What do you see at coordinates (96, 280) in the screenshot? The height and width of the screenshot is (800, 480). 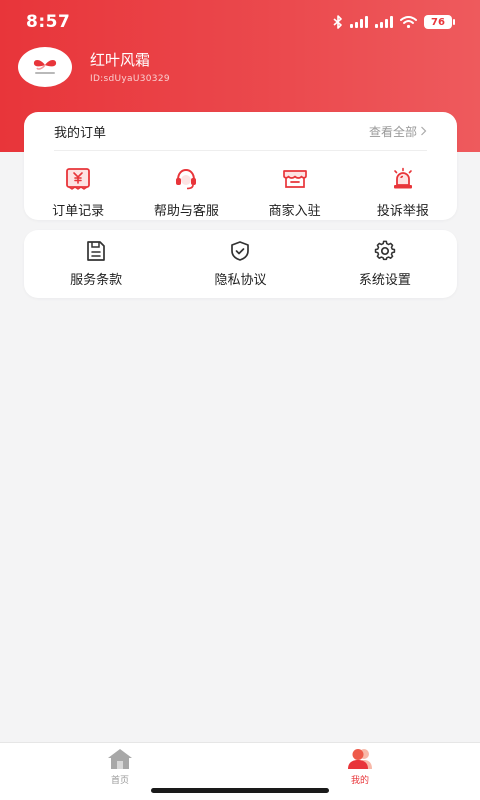 I see `terms-of-service-label: 服务条款` at bounding box center [96, 280].